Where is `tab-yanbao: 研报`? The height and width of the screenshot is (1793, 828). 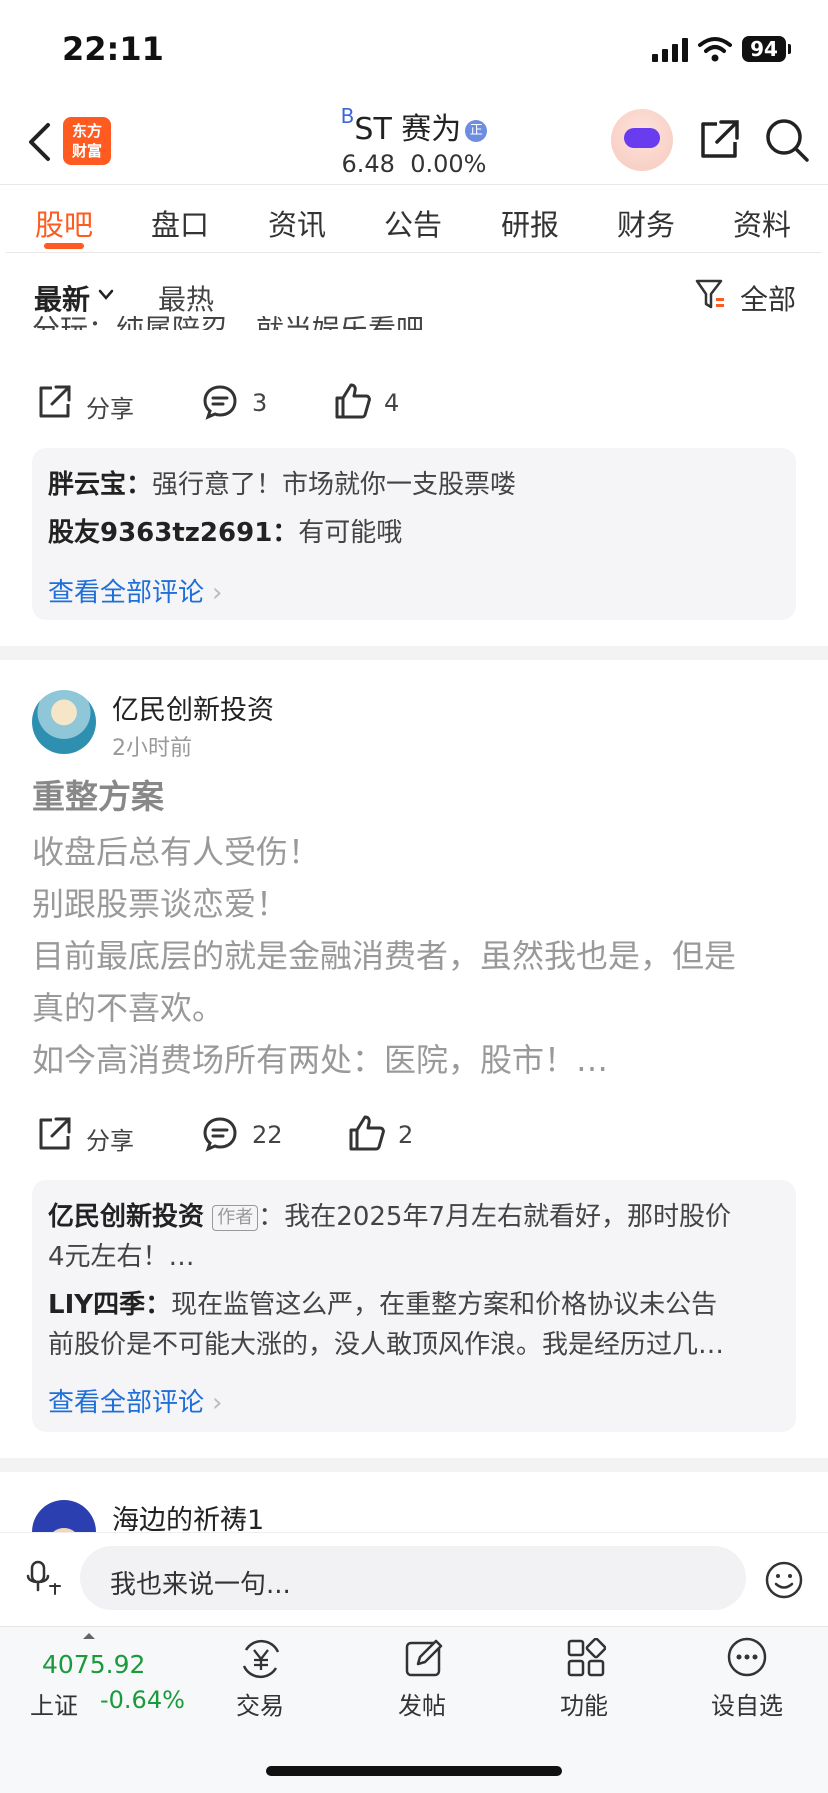 tab-yanbao: 研报 is located at coordinates (530, 223).